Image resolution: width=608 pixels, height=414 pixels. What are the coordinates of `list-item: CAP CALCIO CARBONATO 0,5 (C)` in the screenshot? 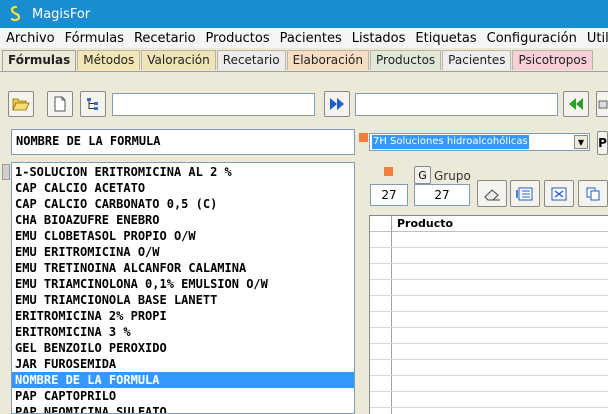 It's located at (183, 204).